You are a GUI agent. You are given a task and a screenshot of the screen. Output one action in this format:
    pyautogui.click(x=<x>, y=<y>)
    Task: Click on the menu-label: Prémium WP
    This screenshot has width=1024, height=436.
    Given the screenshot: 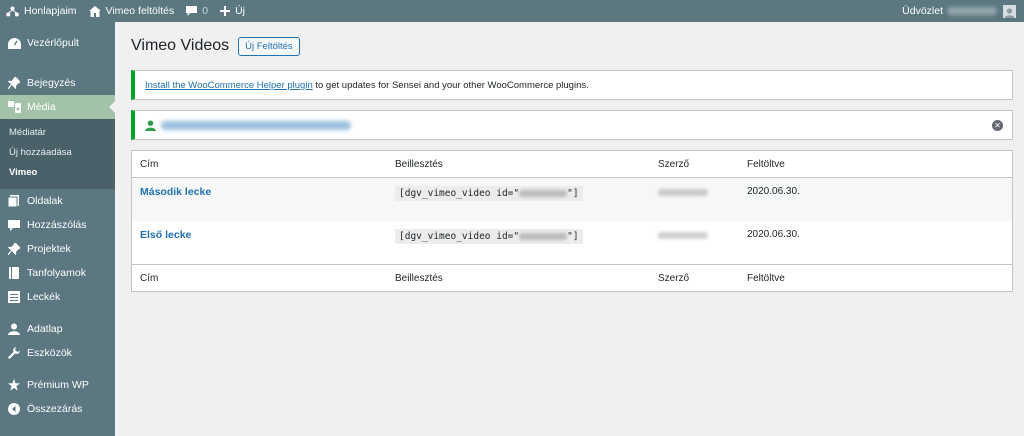 What is the action you would take?
    pyautogui.click(x=58, y=385)
    